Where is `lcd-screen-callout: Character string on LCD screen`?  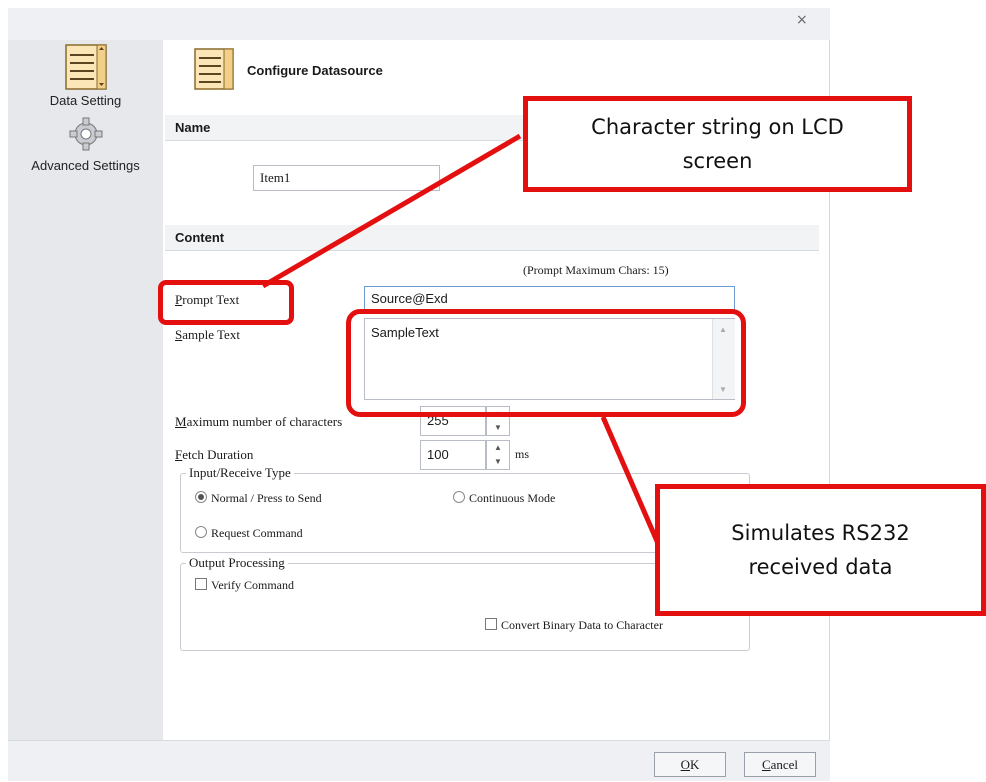
lcd-screen-callout: Character string on LCD screen is located at coordinates (717, 144).